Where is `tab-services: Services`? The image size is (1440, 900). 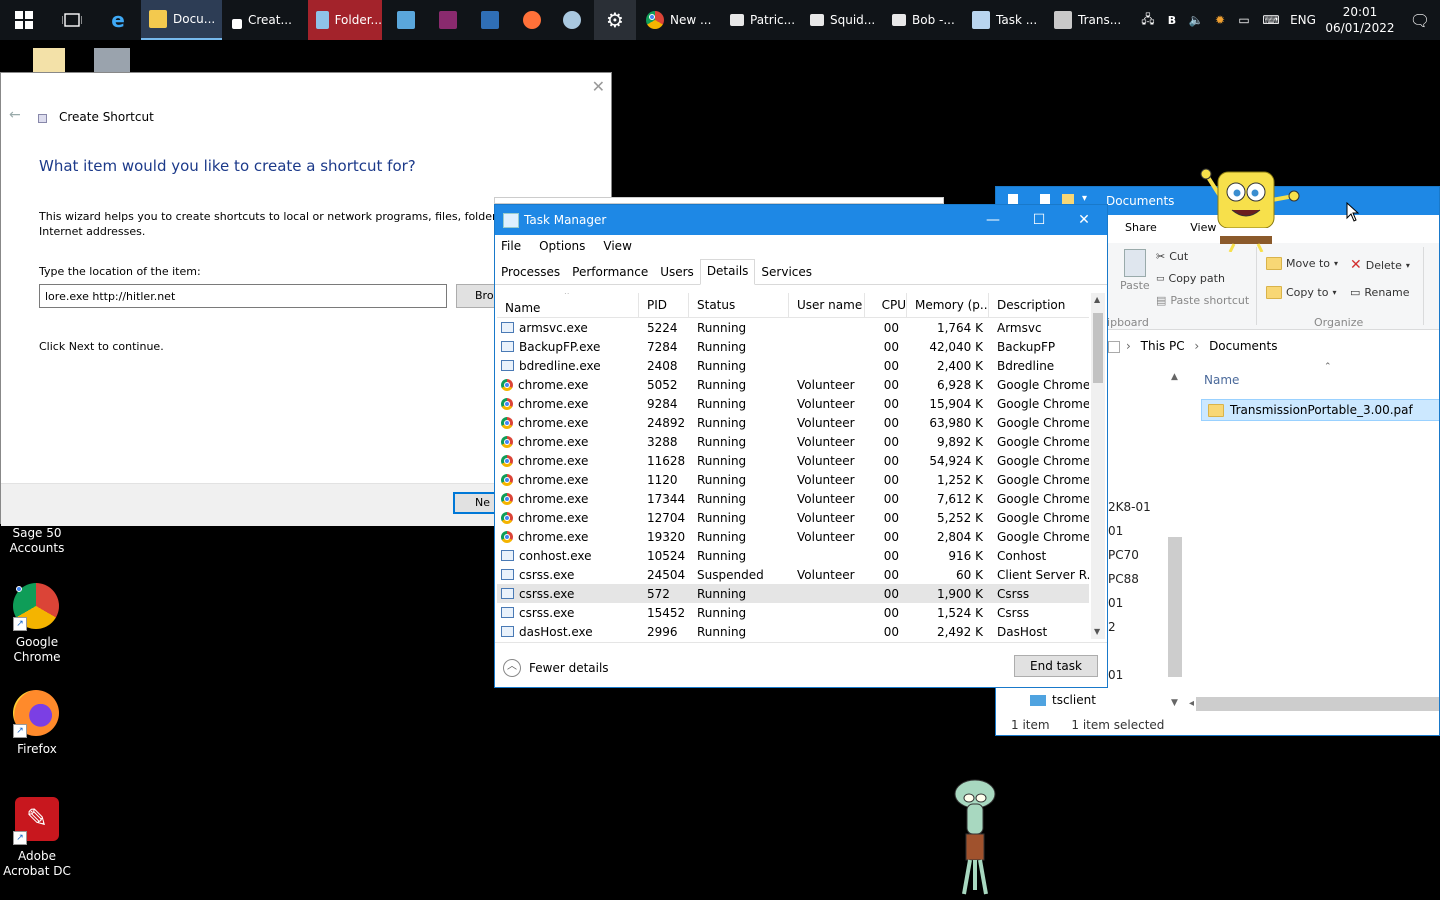 tab-services: Services is located at coordinates (786, 271).